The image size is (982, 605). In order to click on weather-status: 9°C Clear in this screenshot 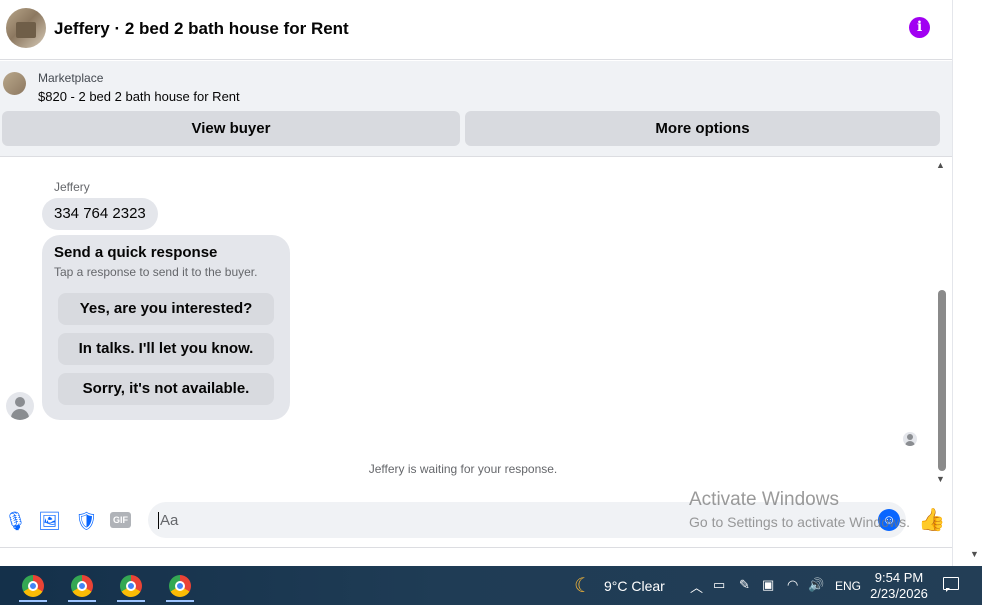, I will do `click(634, 586)`.